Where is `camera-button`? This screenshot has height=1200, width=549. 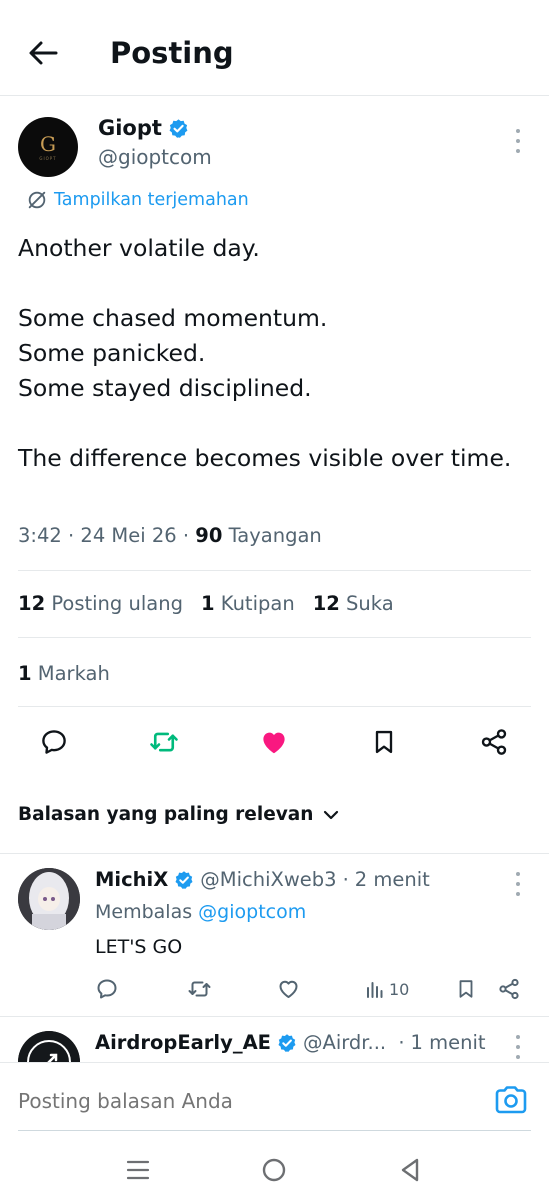 camera-button is located at coordinates (512, 1101).